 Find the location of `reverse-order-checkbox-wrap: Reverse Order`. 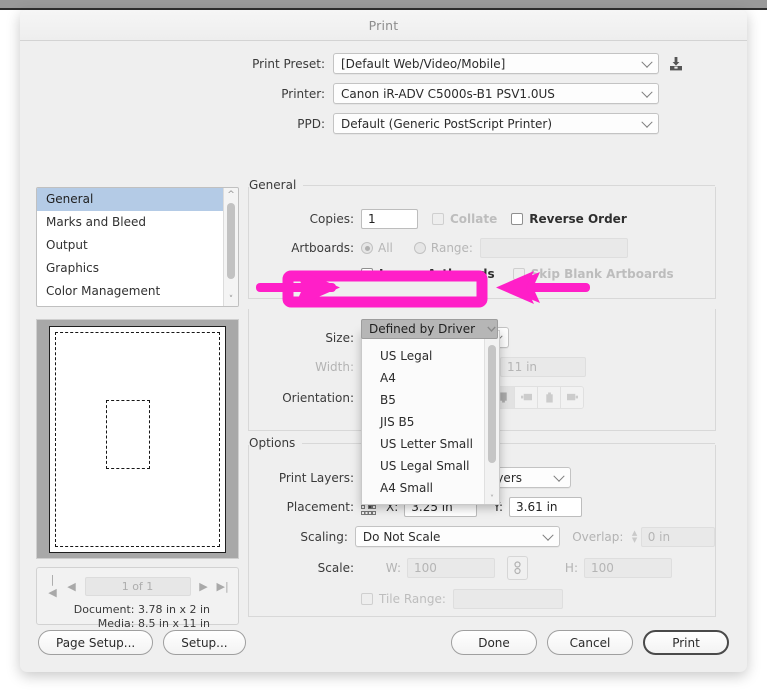

reverse-order-checkbox-wrap: Reverse Order is located at coordinates (569, 219).